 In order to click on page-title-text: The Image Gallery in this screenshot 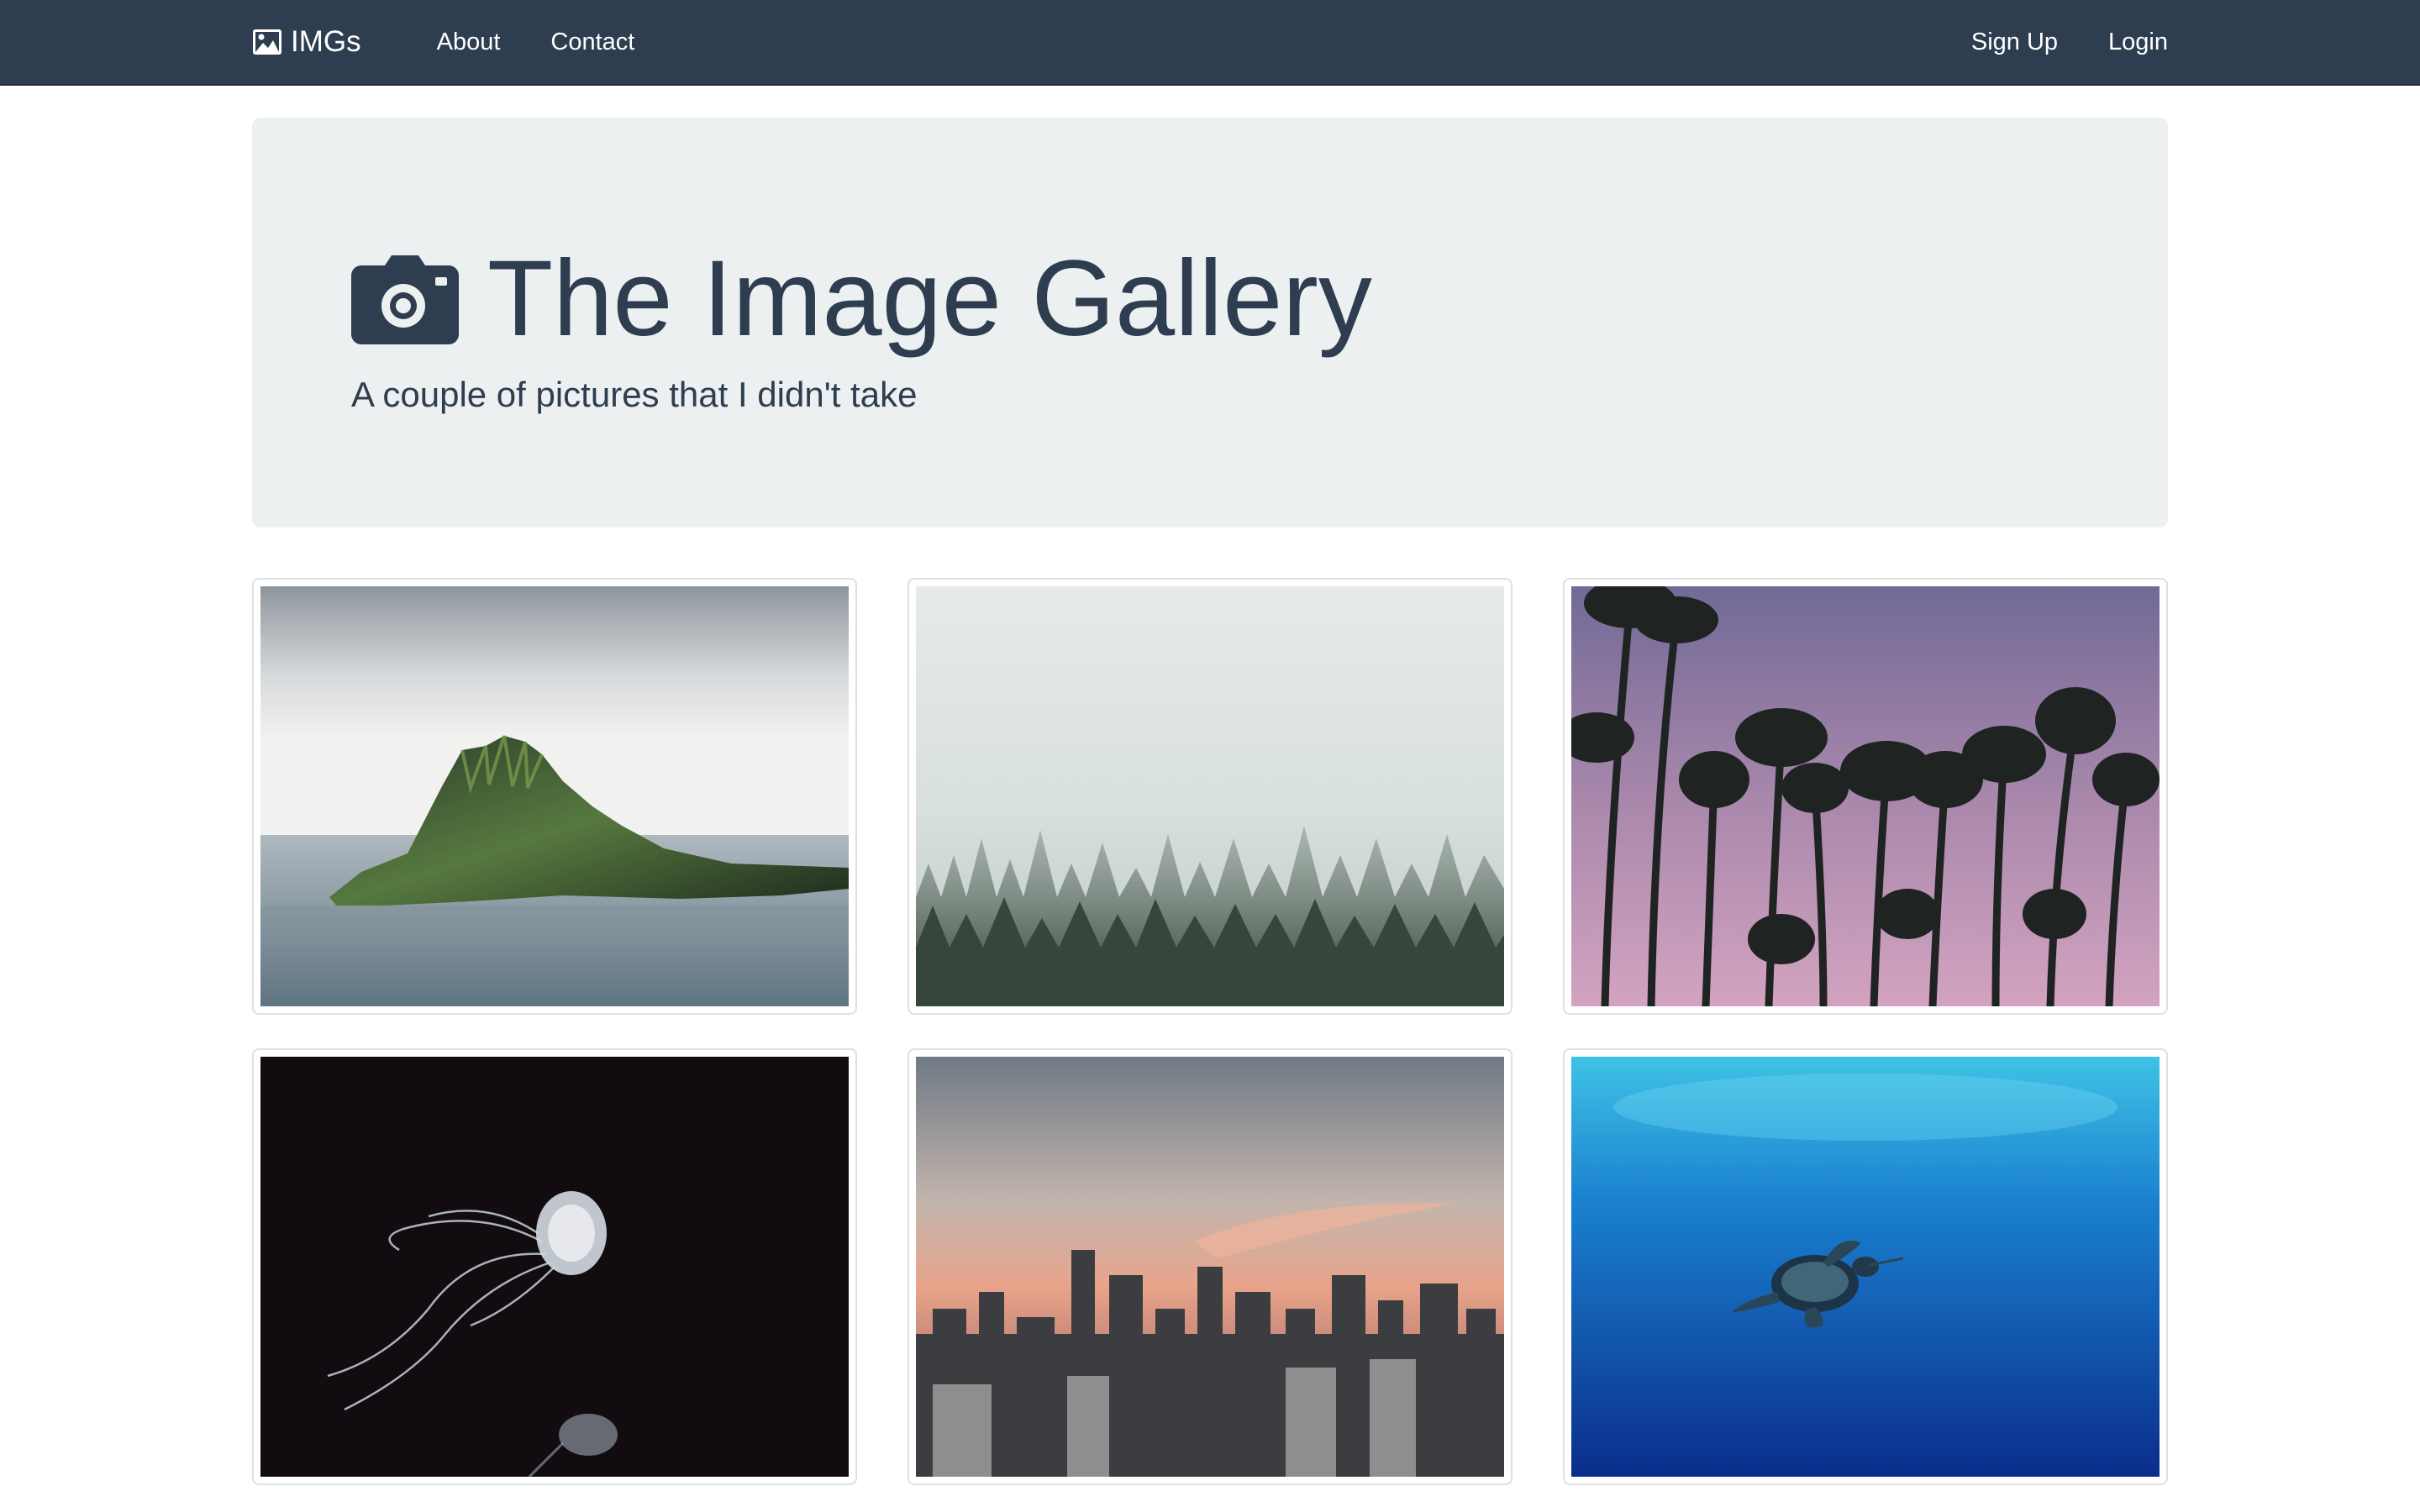, I will do `click(930, 299)`.